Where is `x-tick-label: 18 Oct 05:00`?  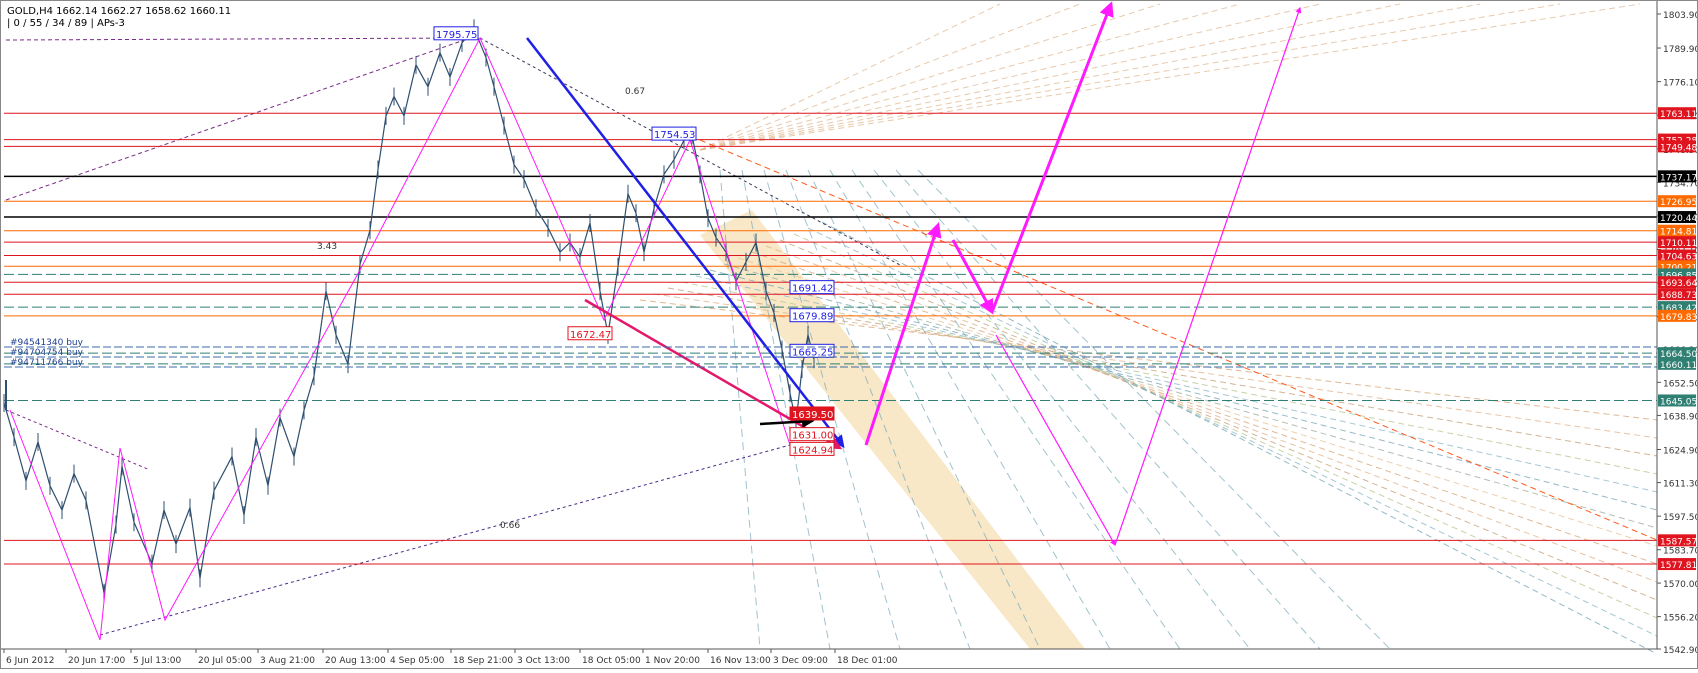 x-tick-label: 18 Oct 05:00 is located at coordinates (611, 661).